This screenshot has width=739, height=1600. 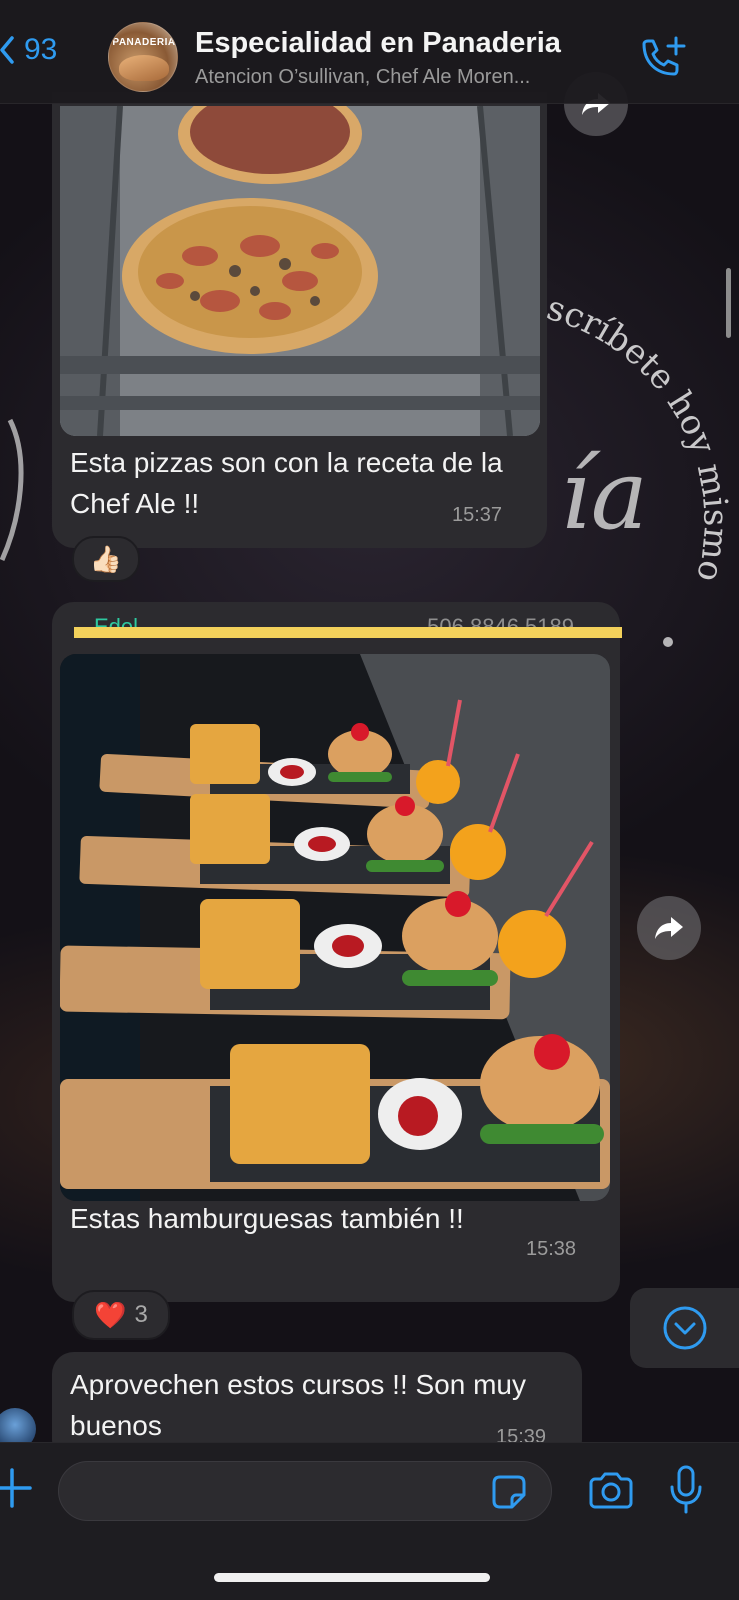 I want to click on message-composer, so click(x=369, y=1521).